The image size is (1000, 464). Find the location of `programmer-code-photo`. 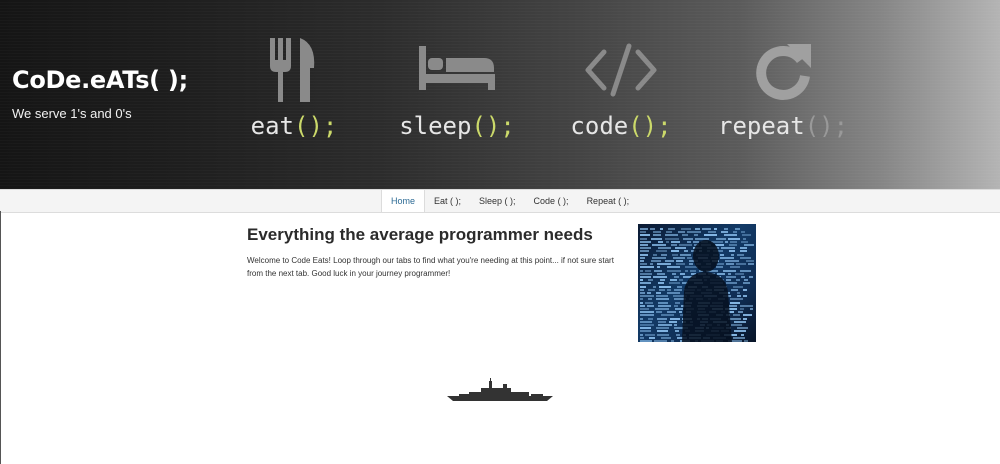

programmer-code-photo is located at coordinates (697, 283).